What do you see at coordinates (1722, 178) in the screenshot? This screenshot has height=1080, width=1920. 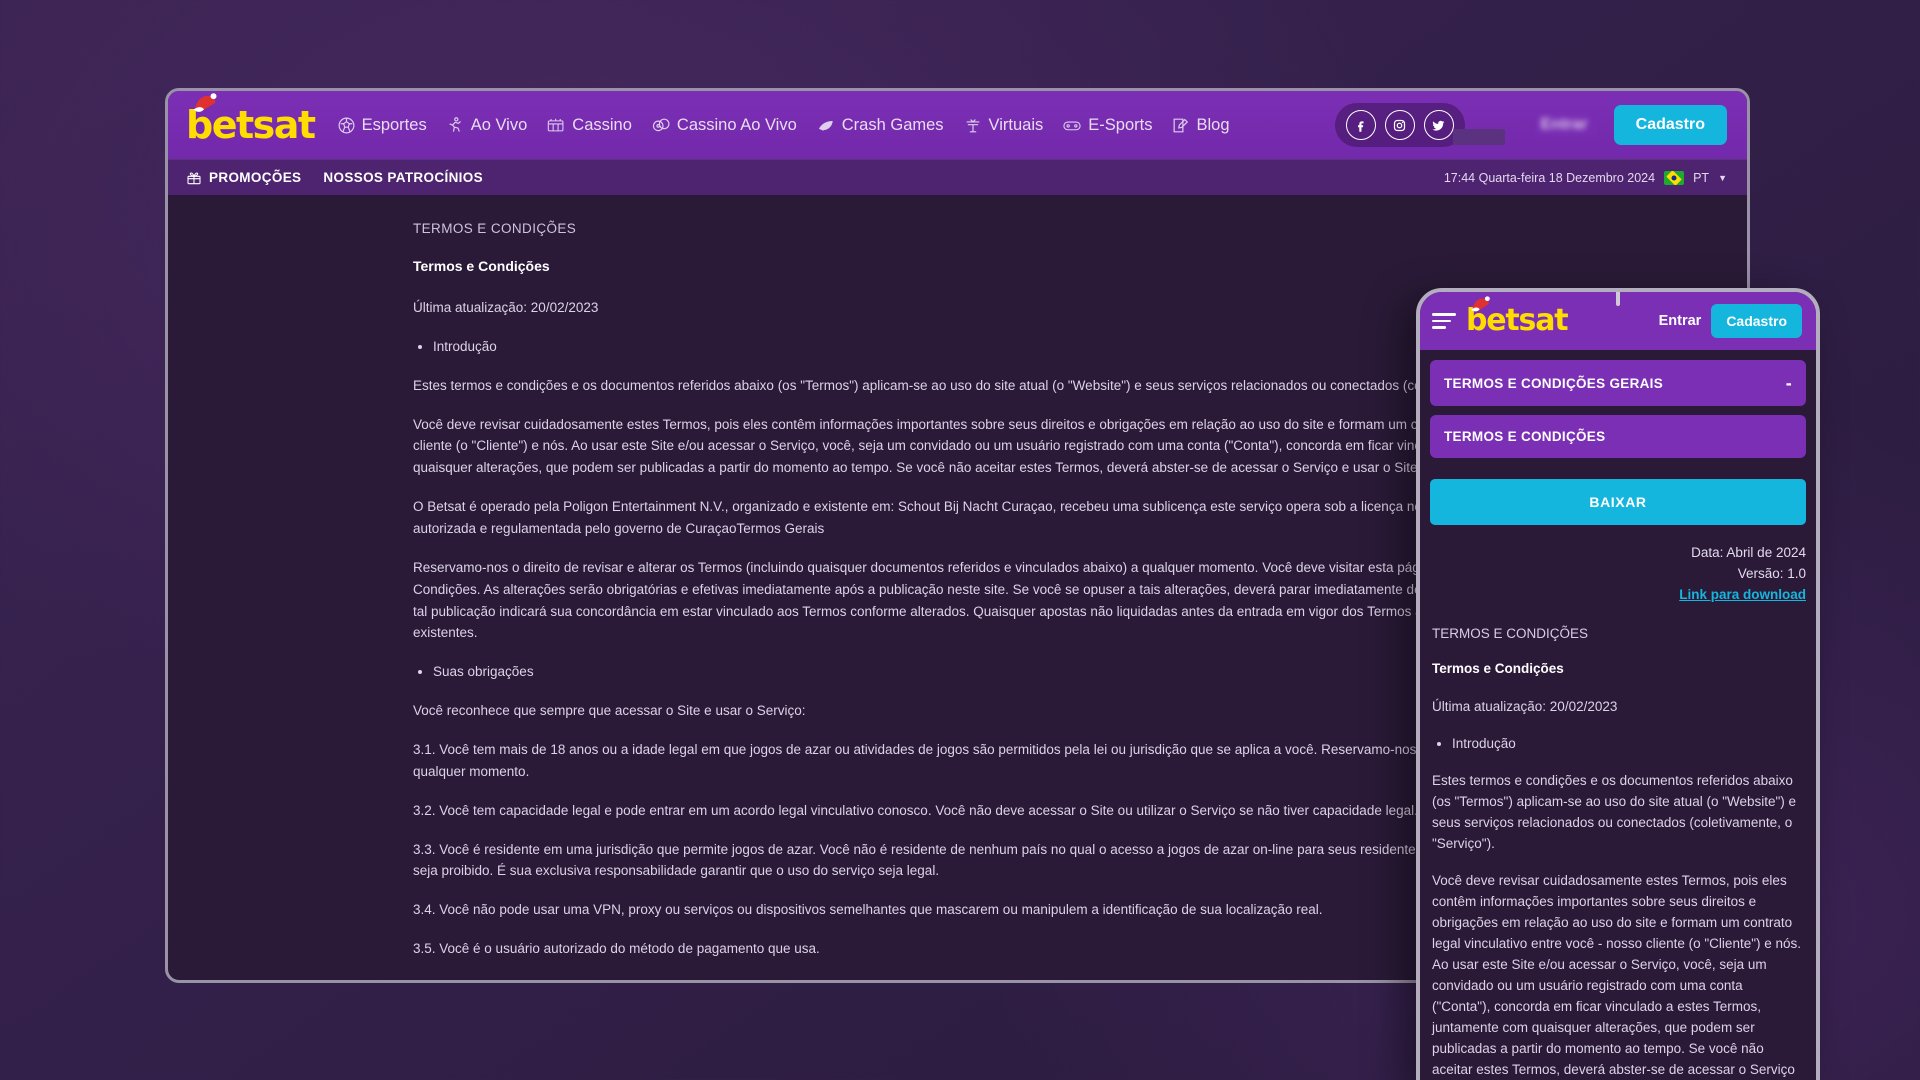 I see `chevron-down-icon: ▼` at bounding box center [1722, 178].